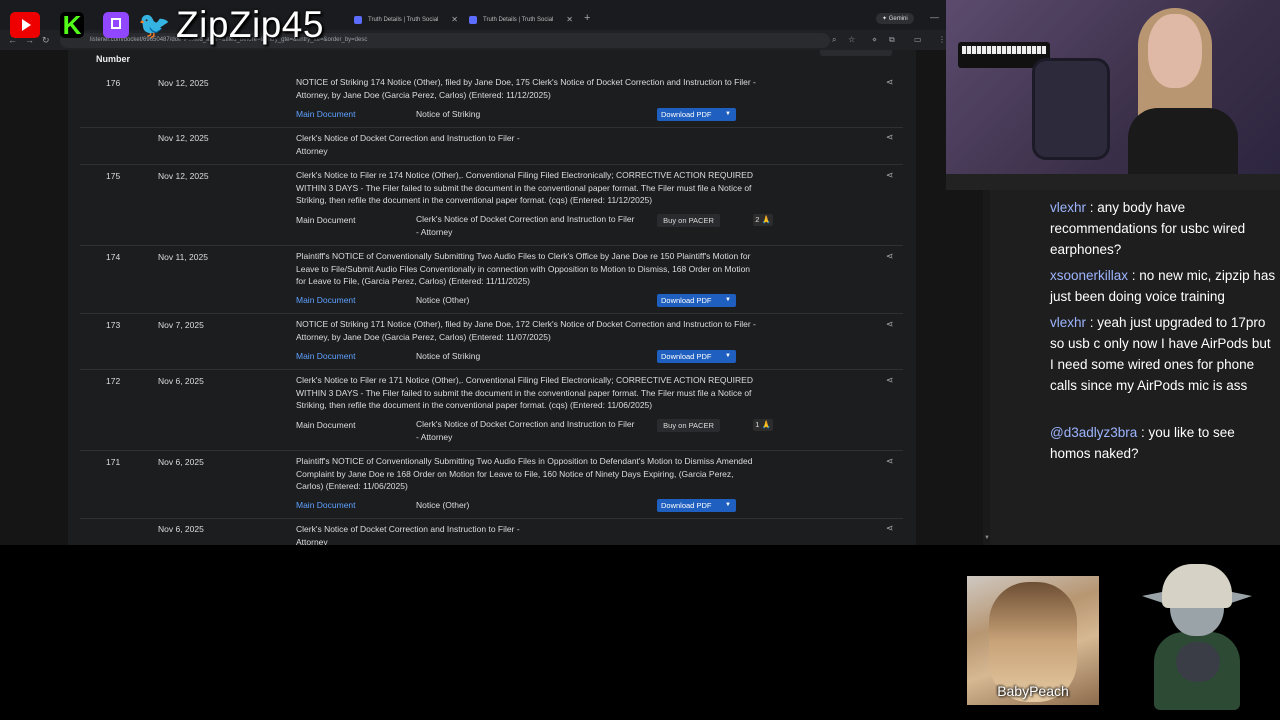  Describe the element at coordinates (895, 18) in the screenshot. I see `gemini-button: ✦ Gemini` at that location.